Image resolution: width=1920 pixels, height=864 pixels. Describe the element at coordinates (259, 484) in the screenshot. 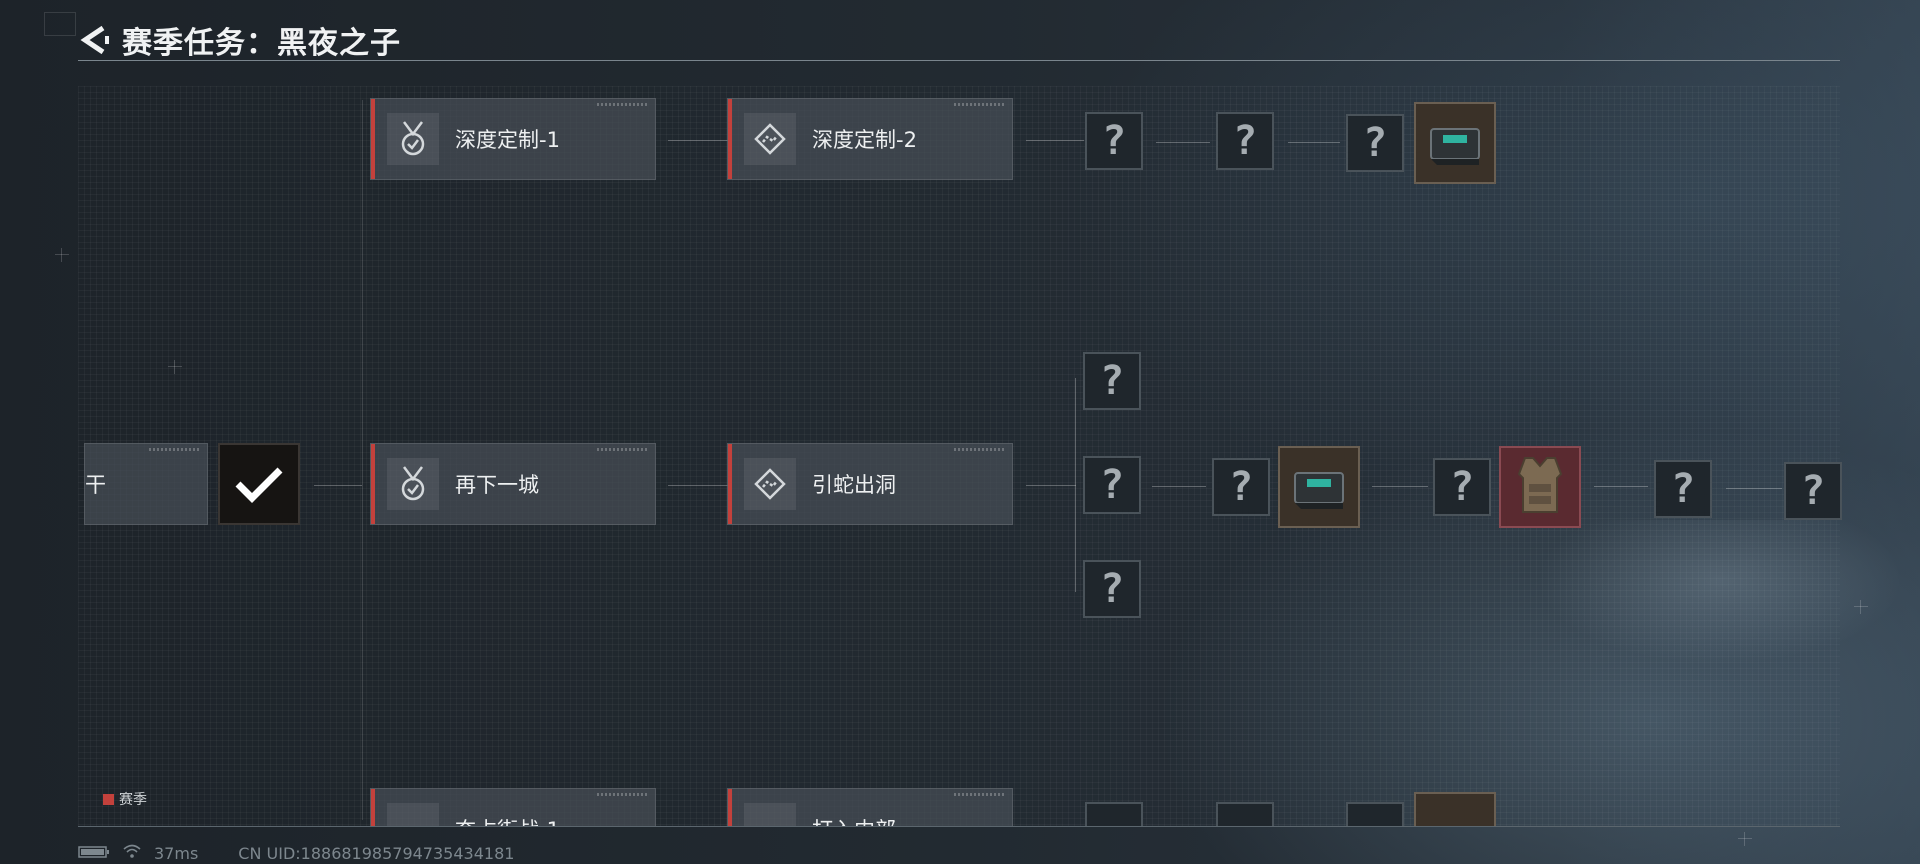

I see `completed-check-icon` at that location.